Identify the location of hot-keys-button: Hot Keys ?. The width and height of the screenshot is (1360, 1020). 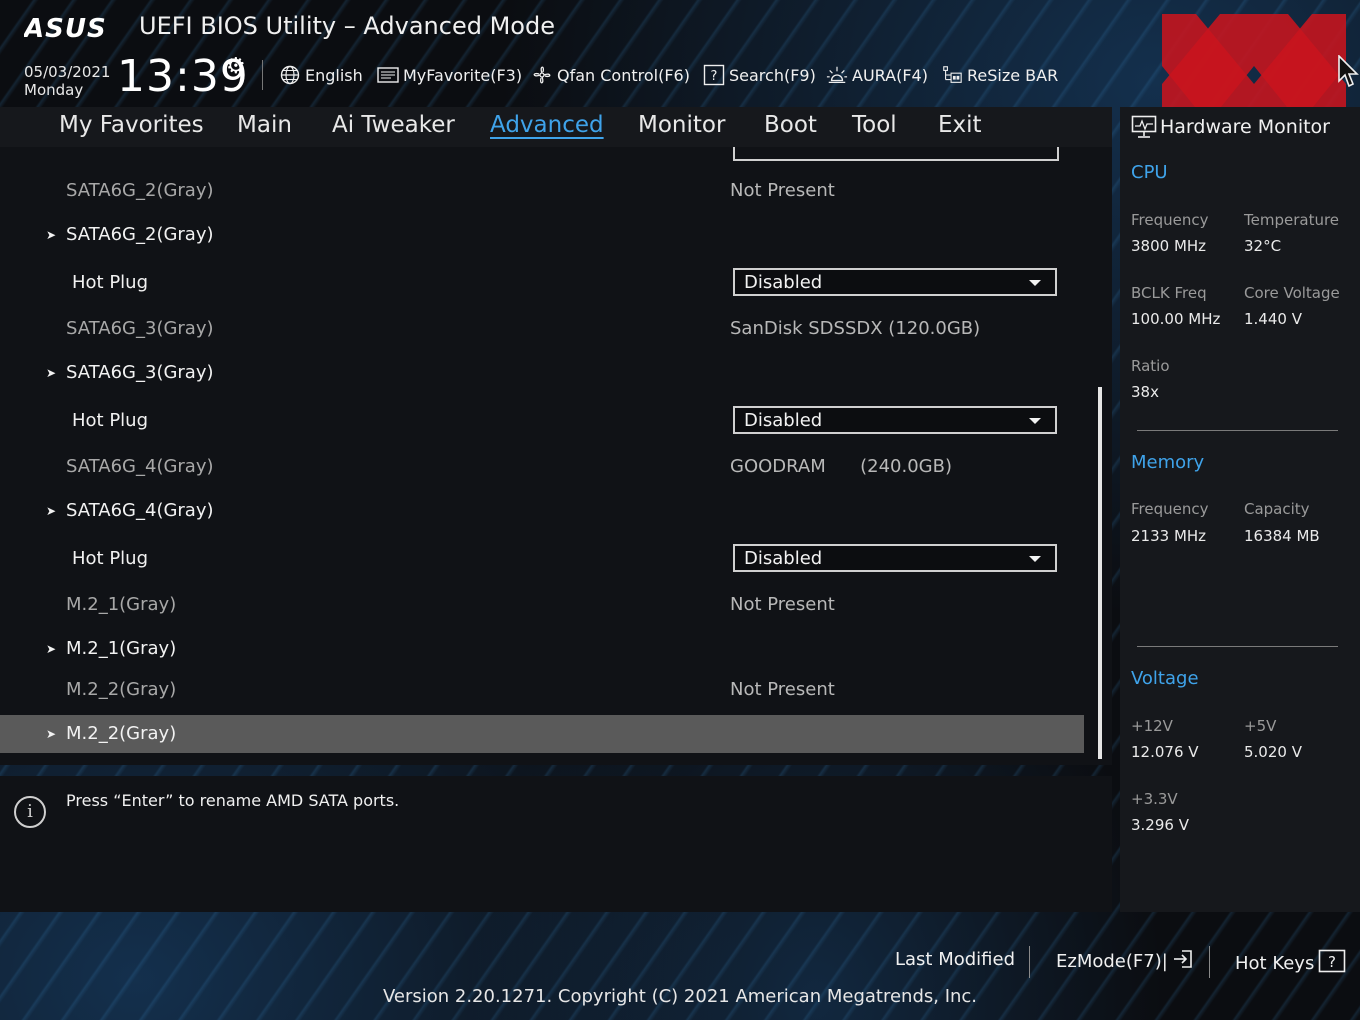
(1290, 963).